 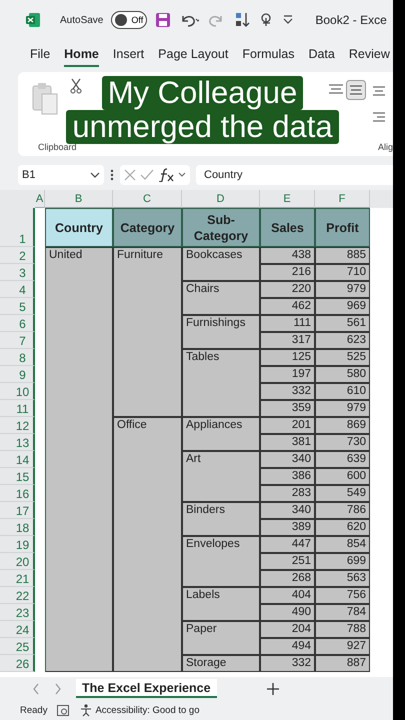 What do you see at coordinates (356, 90) in the screenshot?
I see `align-middle-icon` at bounding box center [356, 90].